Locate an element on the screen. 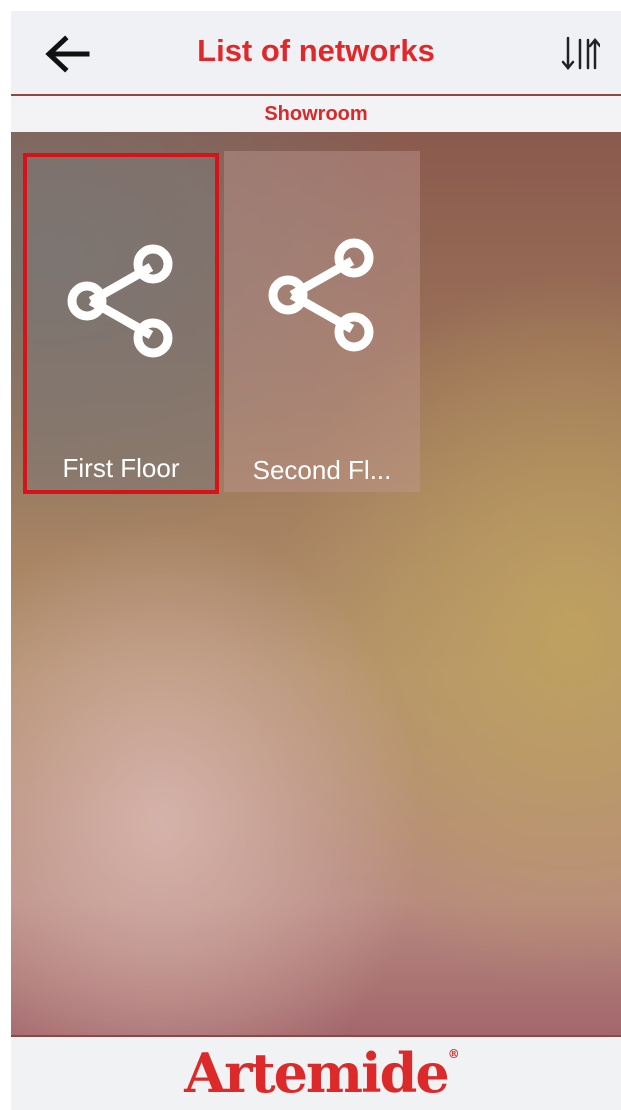 Image resolution: width=621 pixels, height=1110 pixels. brand-name: Artemide is located at coordinates (316, 1073).